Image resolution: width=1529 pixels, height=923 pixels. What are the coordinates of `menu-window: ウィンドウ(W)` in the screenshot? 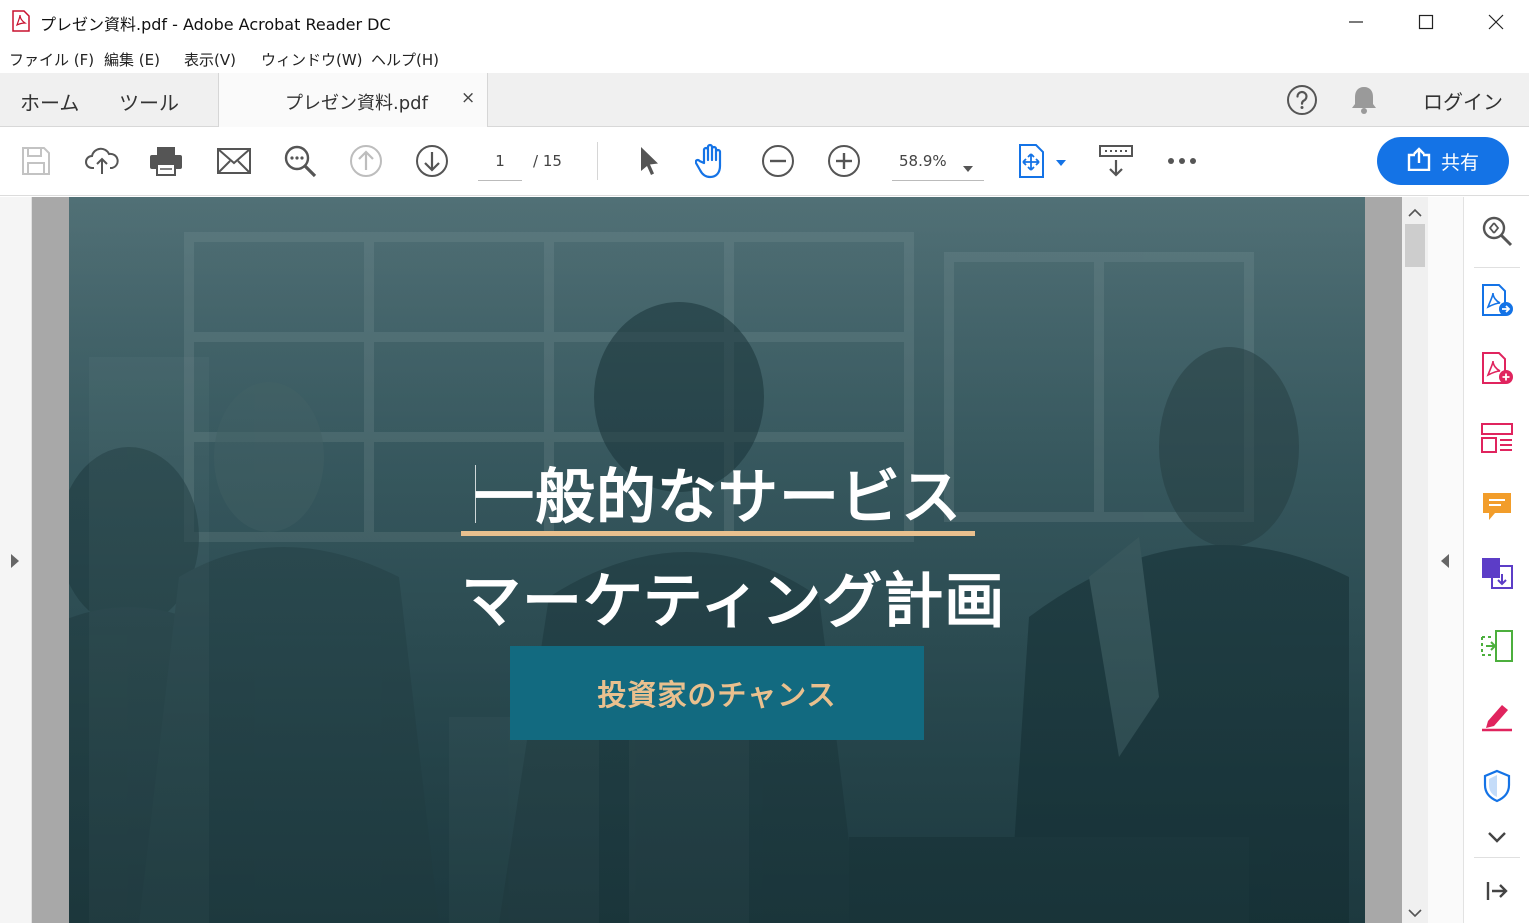 It's located at (312, 59).